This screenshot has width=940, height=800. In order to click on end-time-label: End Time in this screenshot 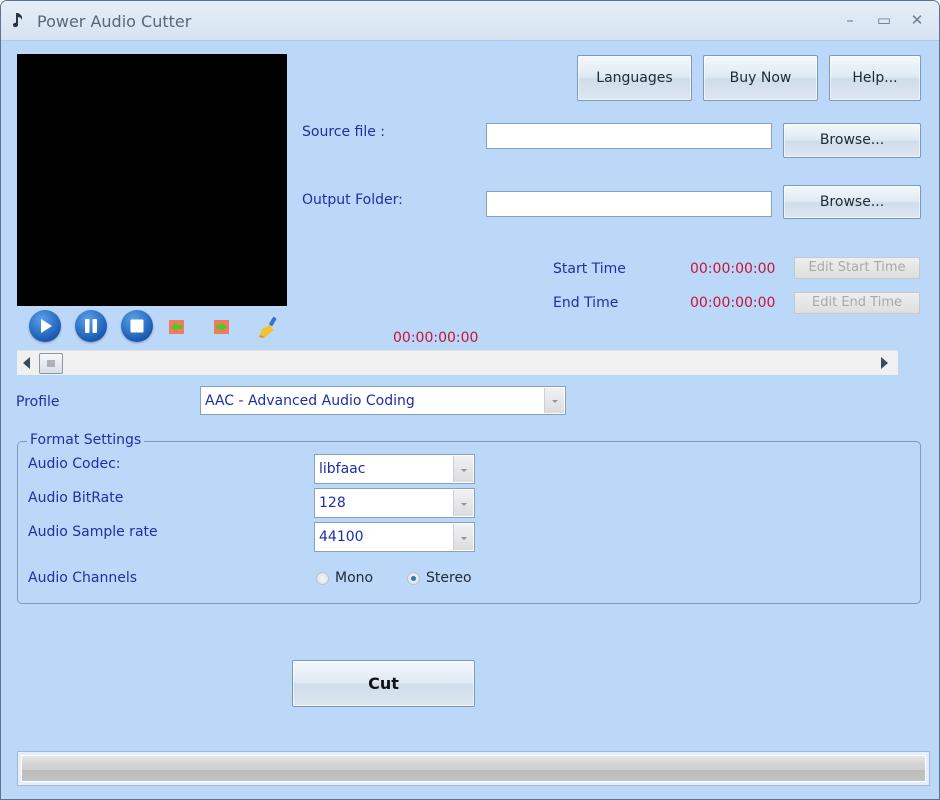, I will do `click(586, 303)`.